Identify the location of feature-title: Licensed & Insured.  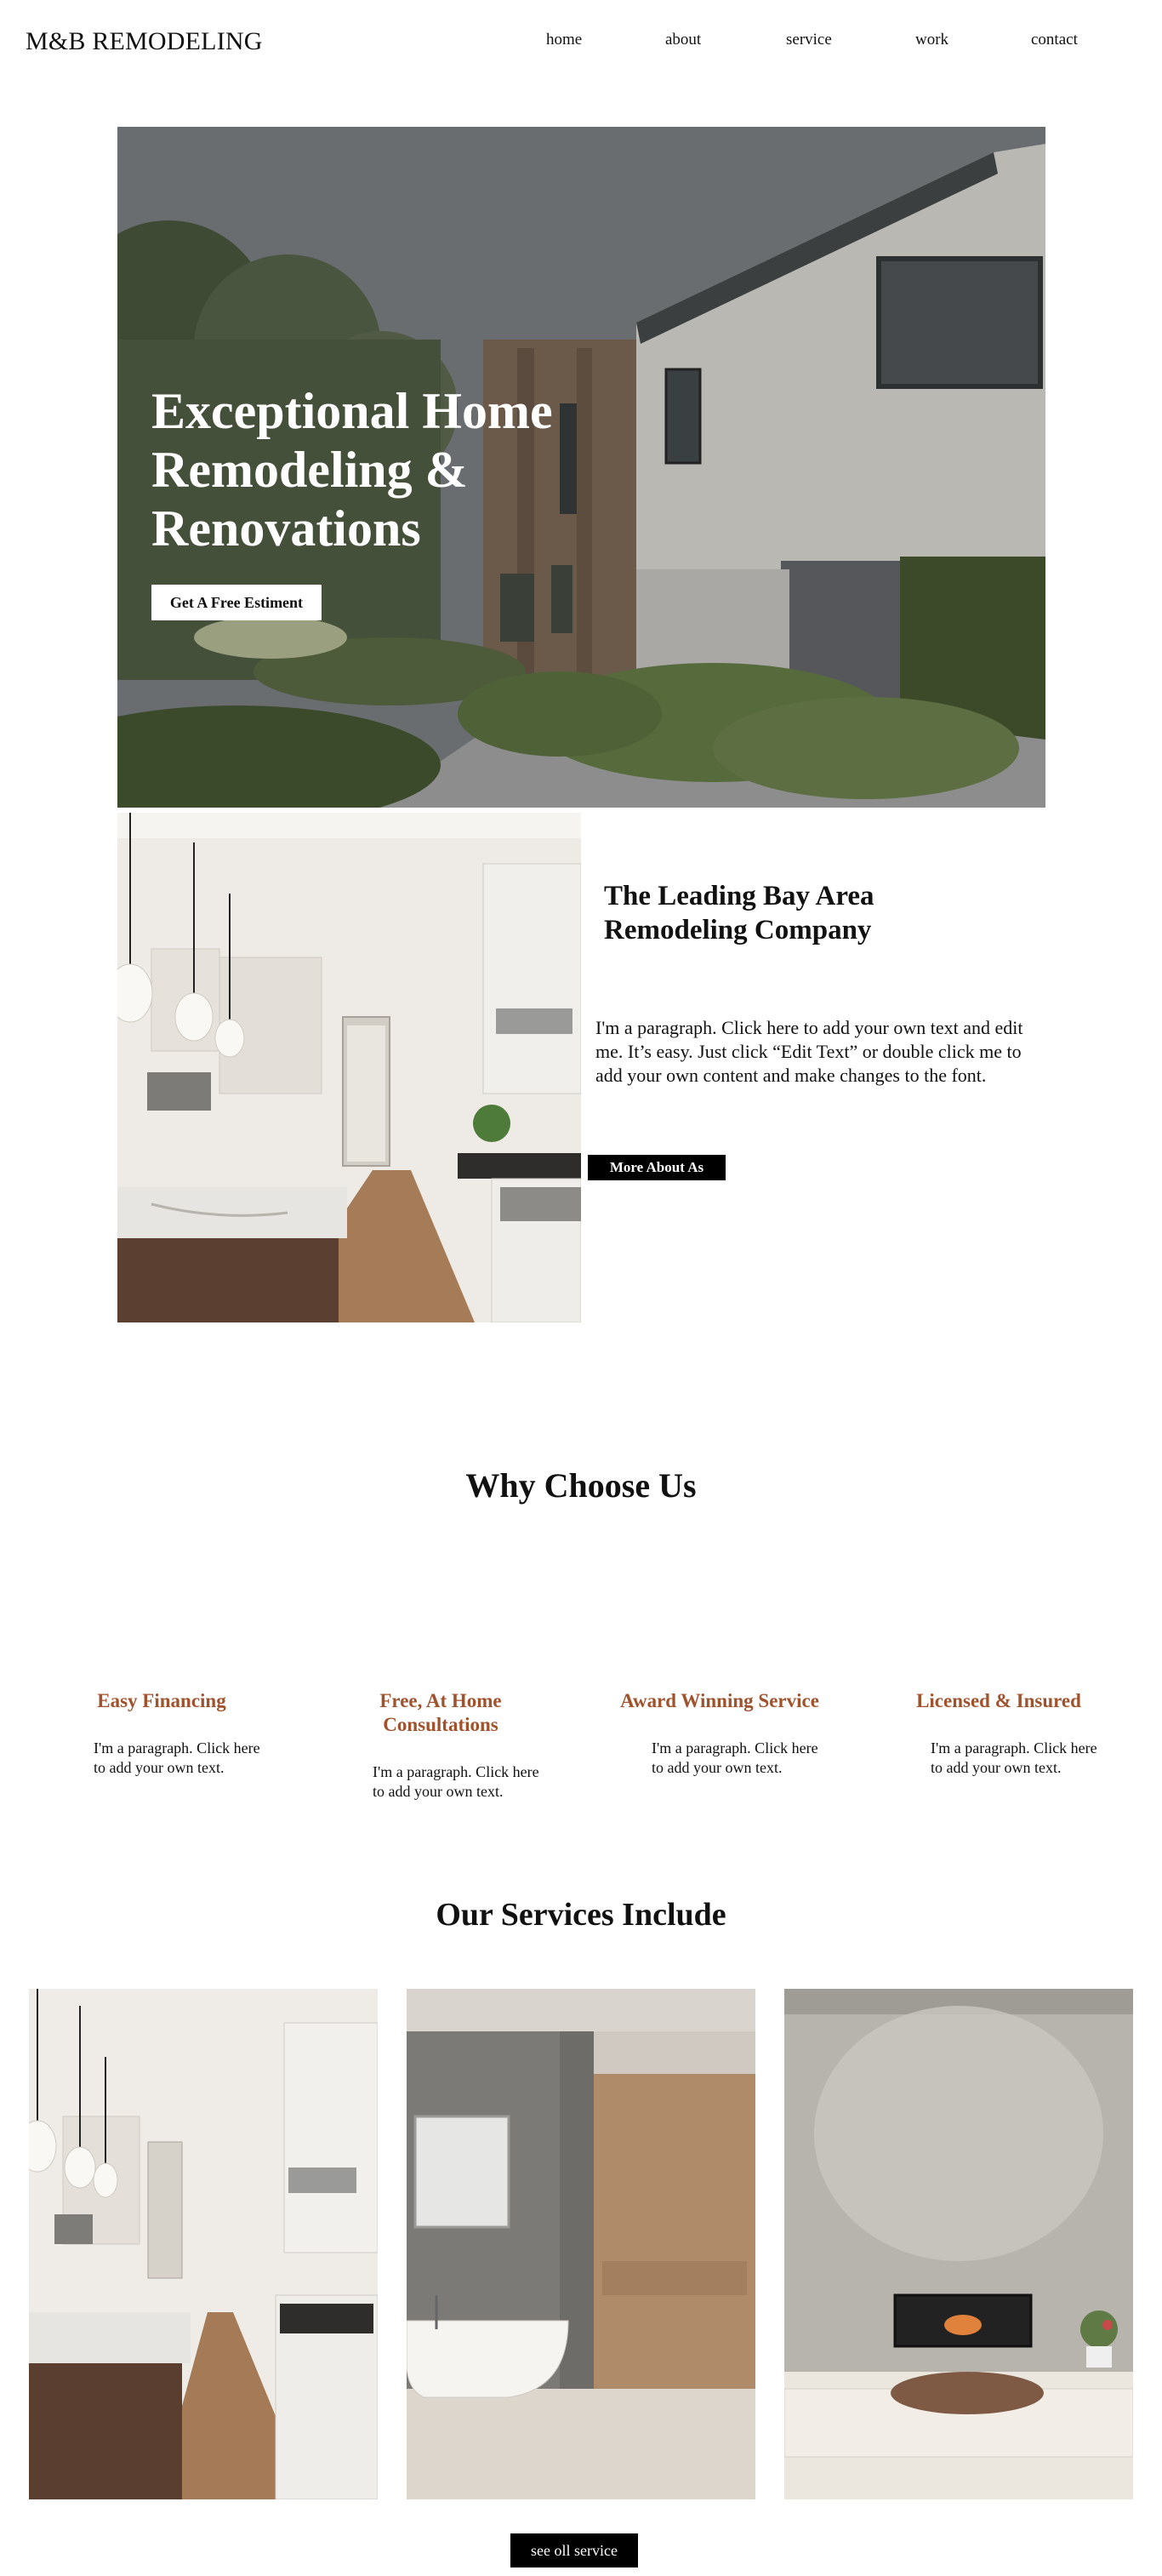
(999, 1700).